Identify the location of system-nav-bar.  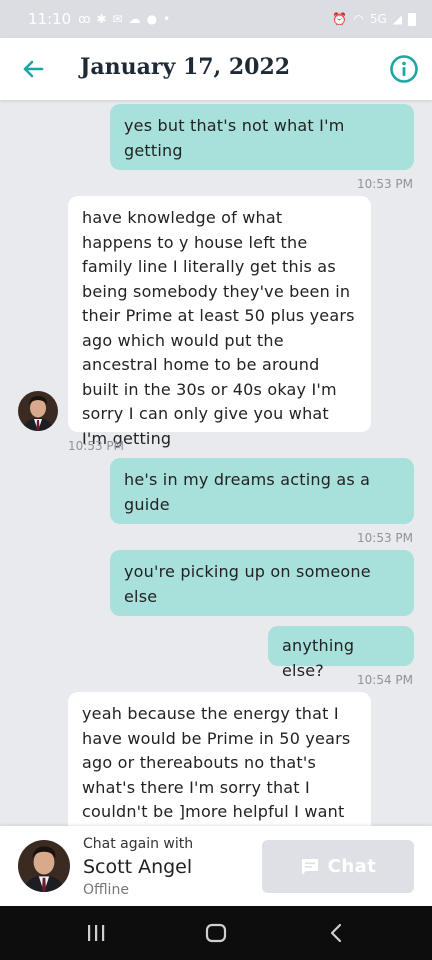
(216, 933).